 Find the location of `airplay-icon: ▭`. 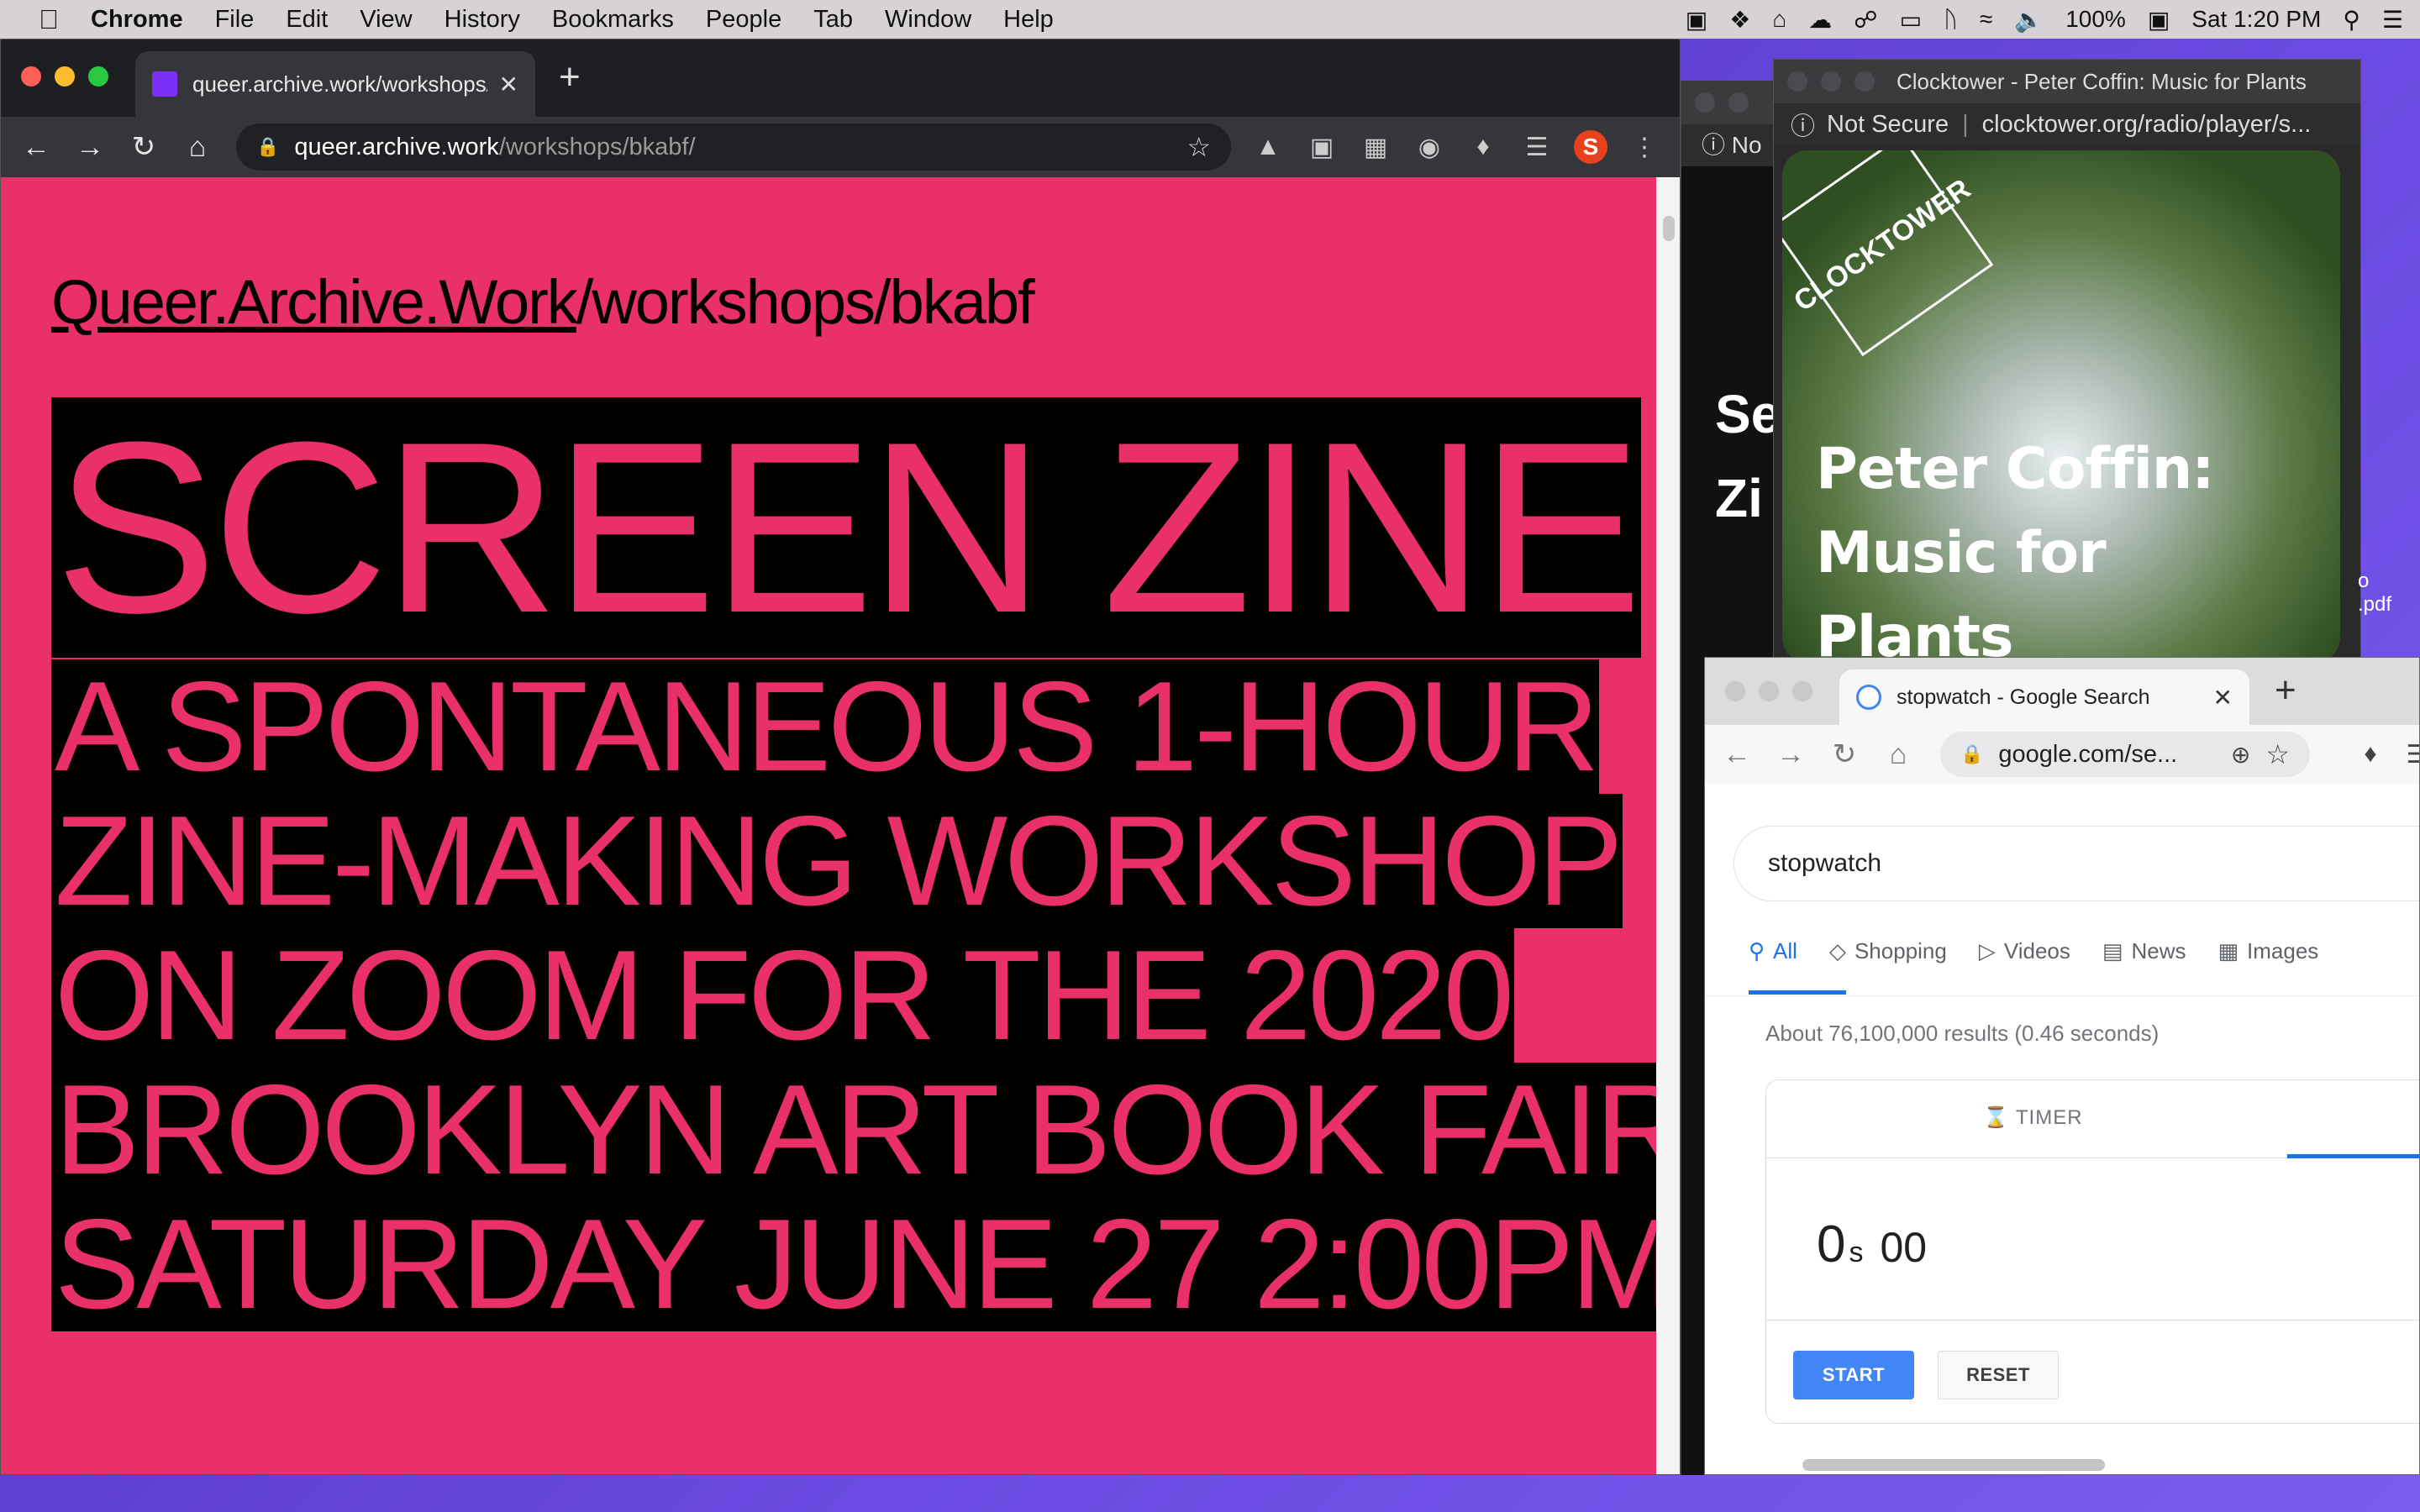

airplay-icon: ▭ is located at coordinates (1911, 20).